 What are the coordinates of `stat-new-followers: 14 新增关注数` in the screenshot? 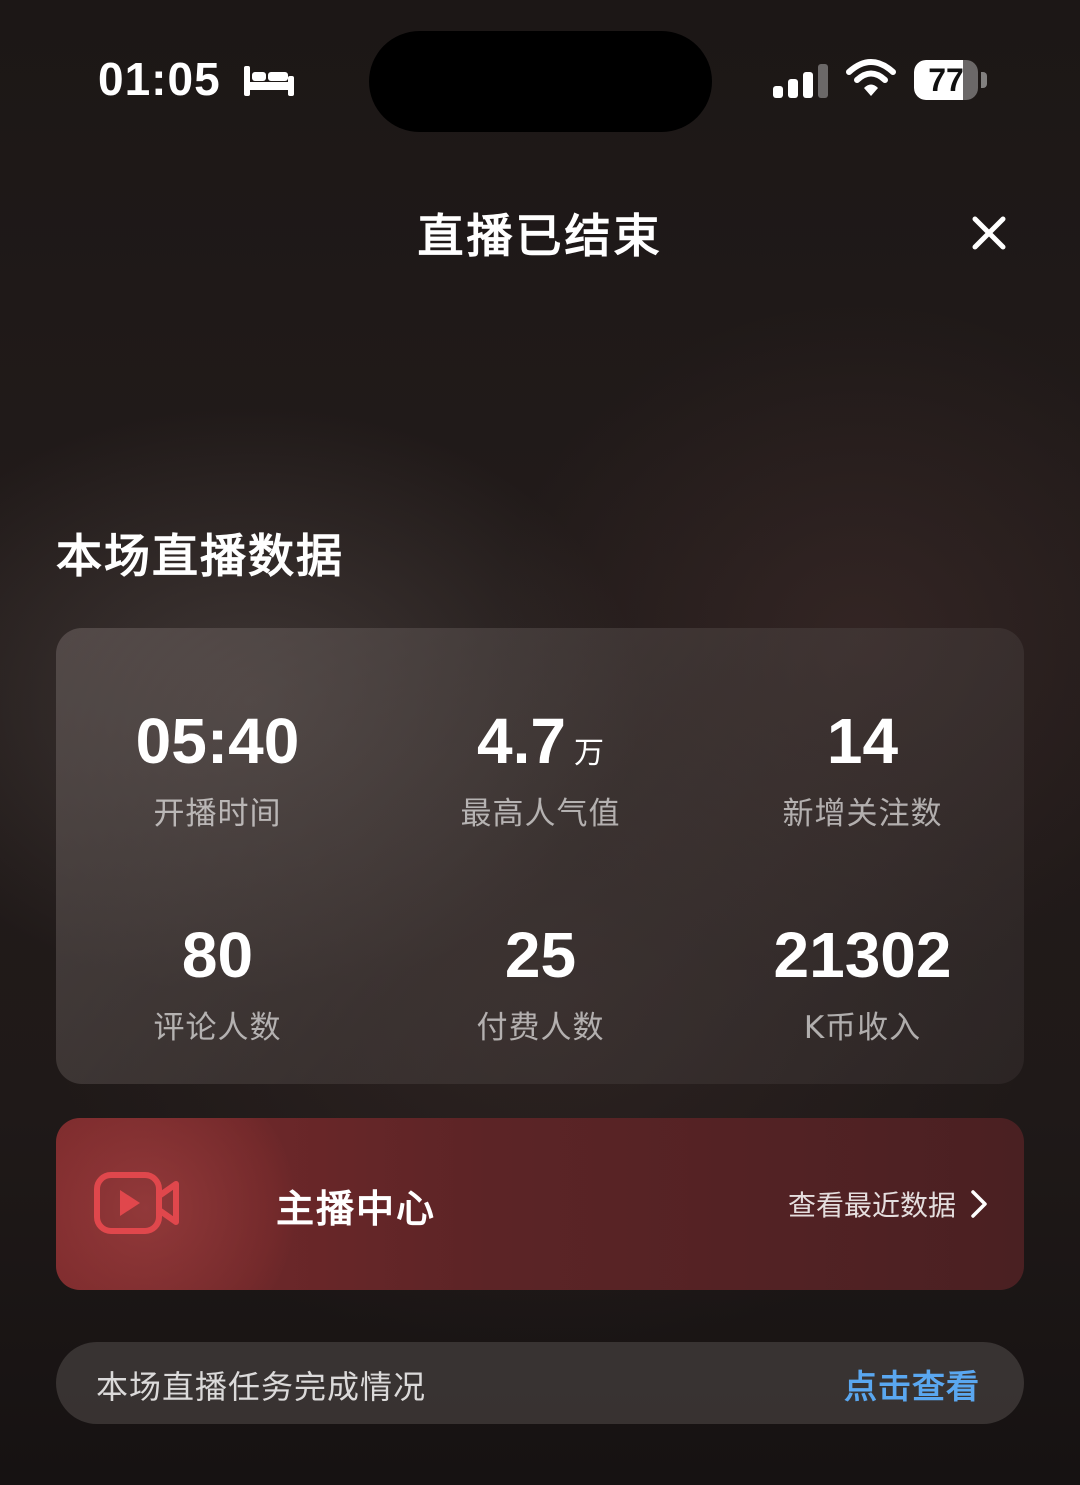 It's located at (862, 768).